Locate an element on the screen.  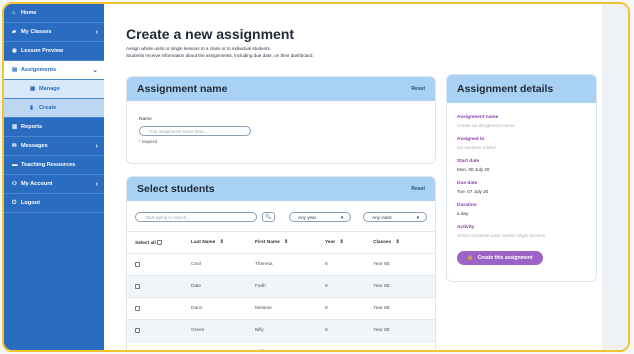
lock-icon: 🔒 is located at coordinates (470, 258).